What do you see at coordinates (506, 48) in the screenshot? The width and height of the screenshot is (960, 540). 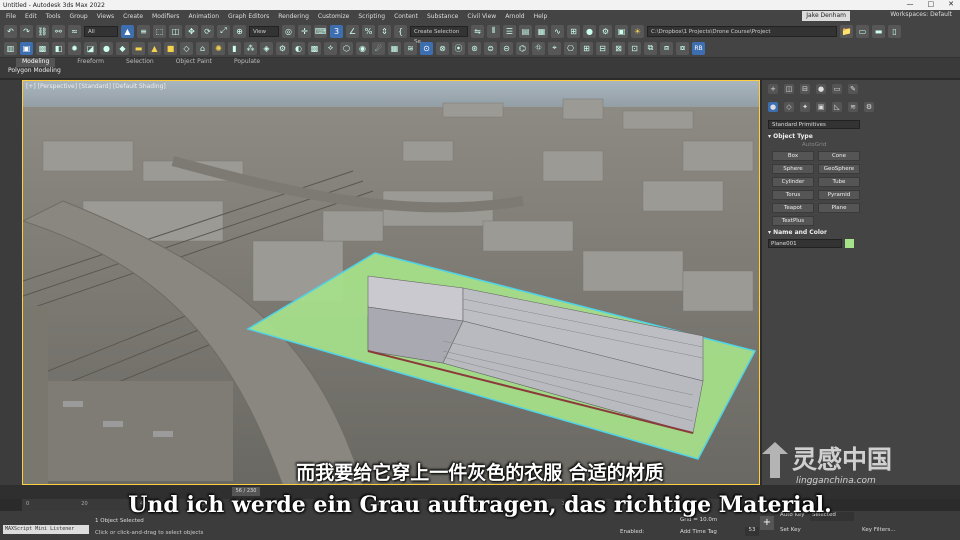 I see `skin-icon: ⊝` at bounding box center [506, 48].